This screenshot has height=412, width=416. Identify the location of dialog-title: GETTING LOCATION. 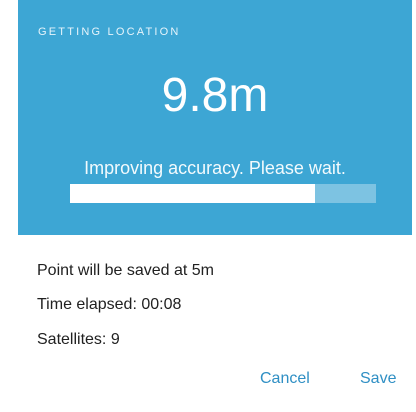
(109, 32).